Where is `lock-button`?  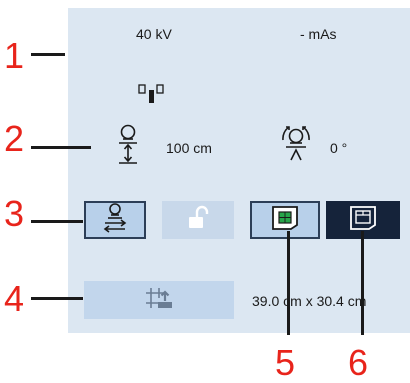
lock-button is located at coordinates (198, 220).